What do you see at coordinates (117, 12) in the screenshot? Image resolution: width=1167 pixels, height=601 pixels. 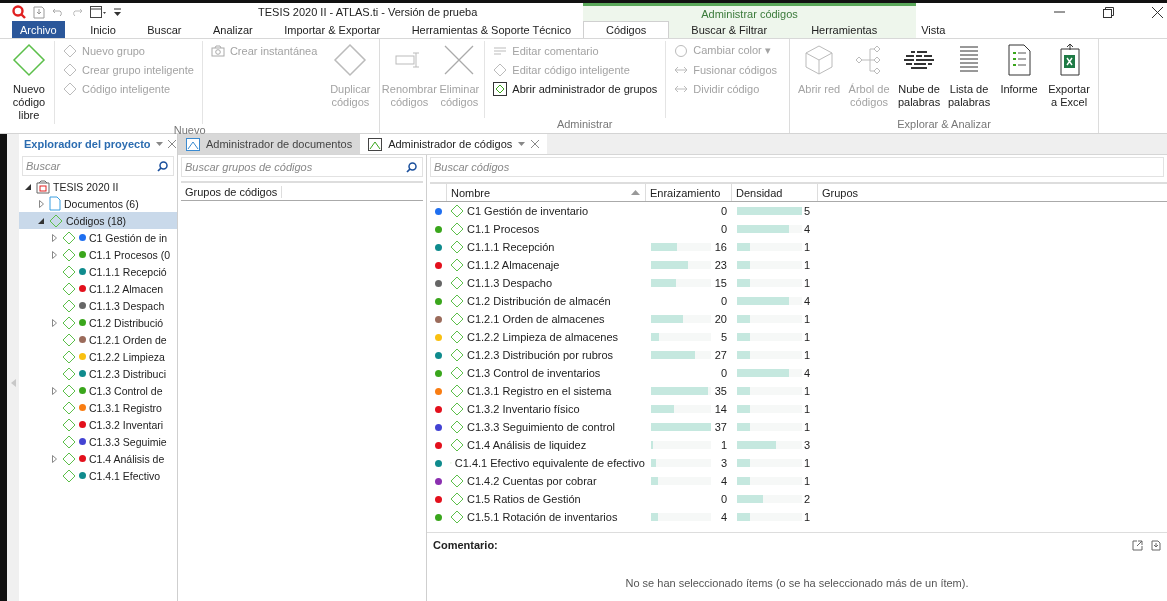 I see `customize-arrow-icon` at bounding box center [117, 12].